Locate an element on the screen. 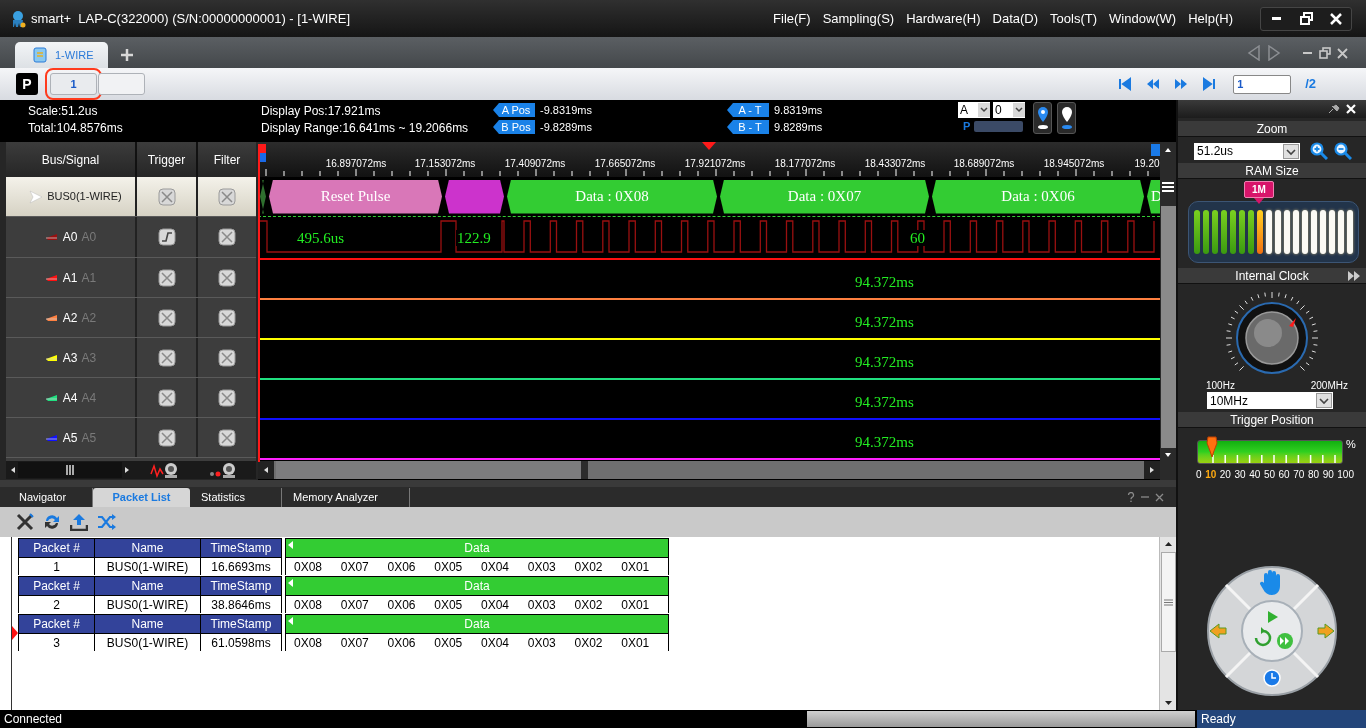 This screenshot has height=728, width=1366. scale-label: Scale:51.2us is located at coordinates (63, 111).